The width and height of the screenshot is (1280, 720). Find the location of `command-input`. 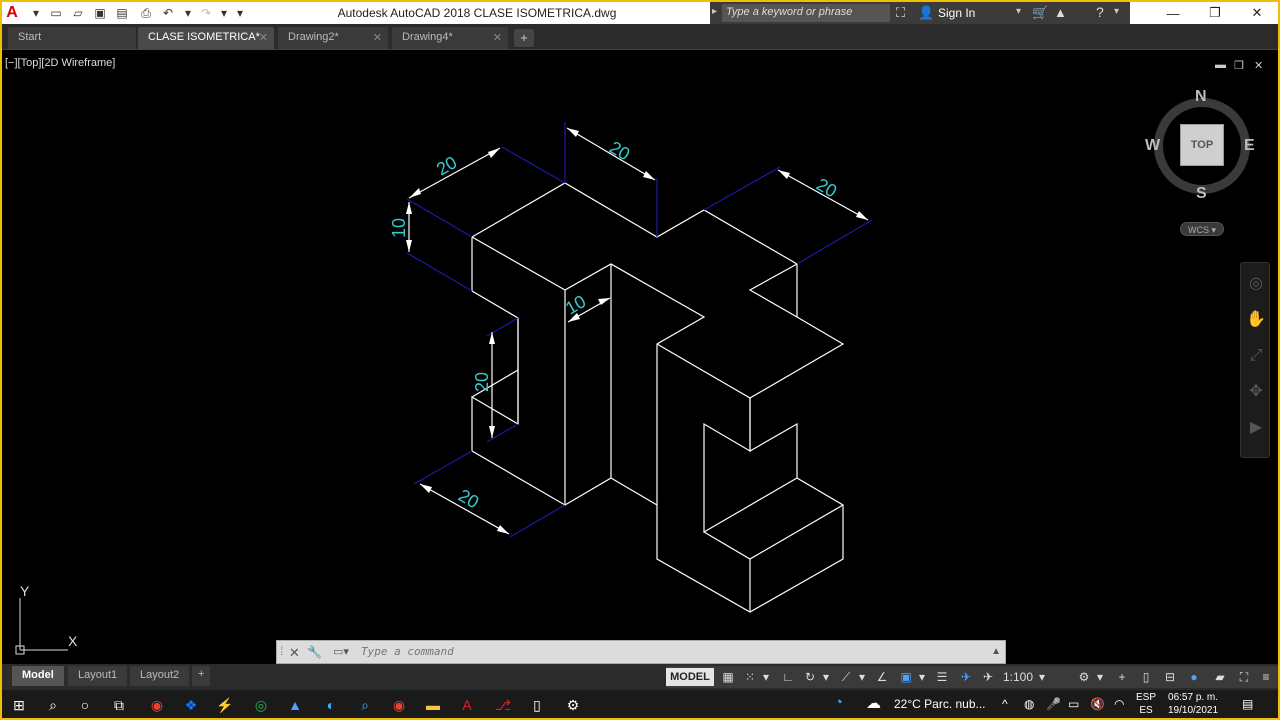

command-input is located at coordinates (661, 651).